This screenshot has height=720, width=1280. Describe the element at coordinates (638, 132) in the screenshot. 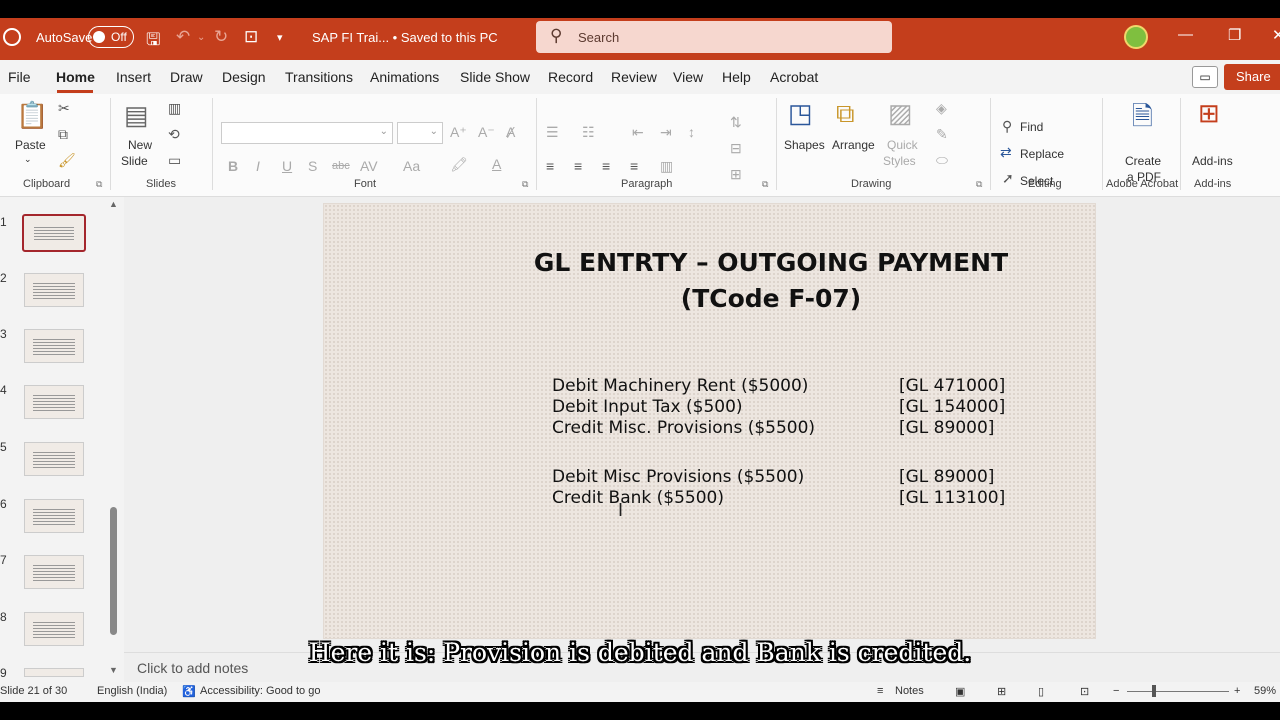

I see `decrease-indent-icon: ⇤` at that location.